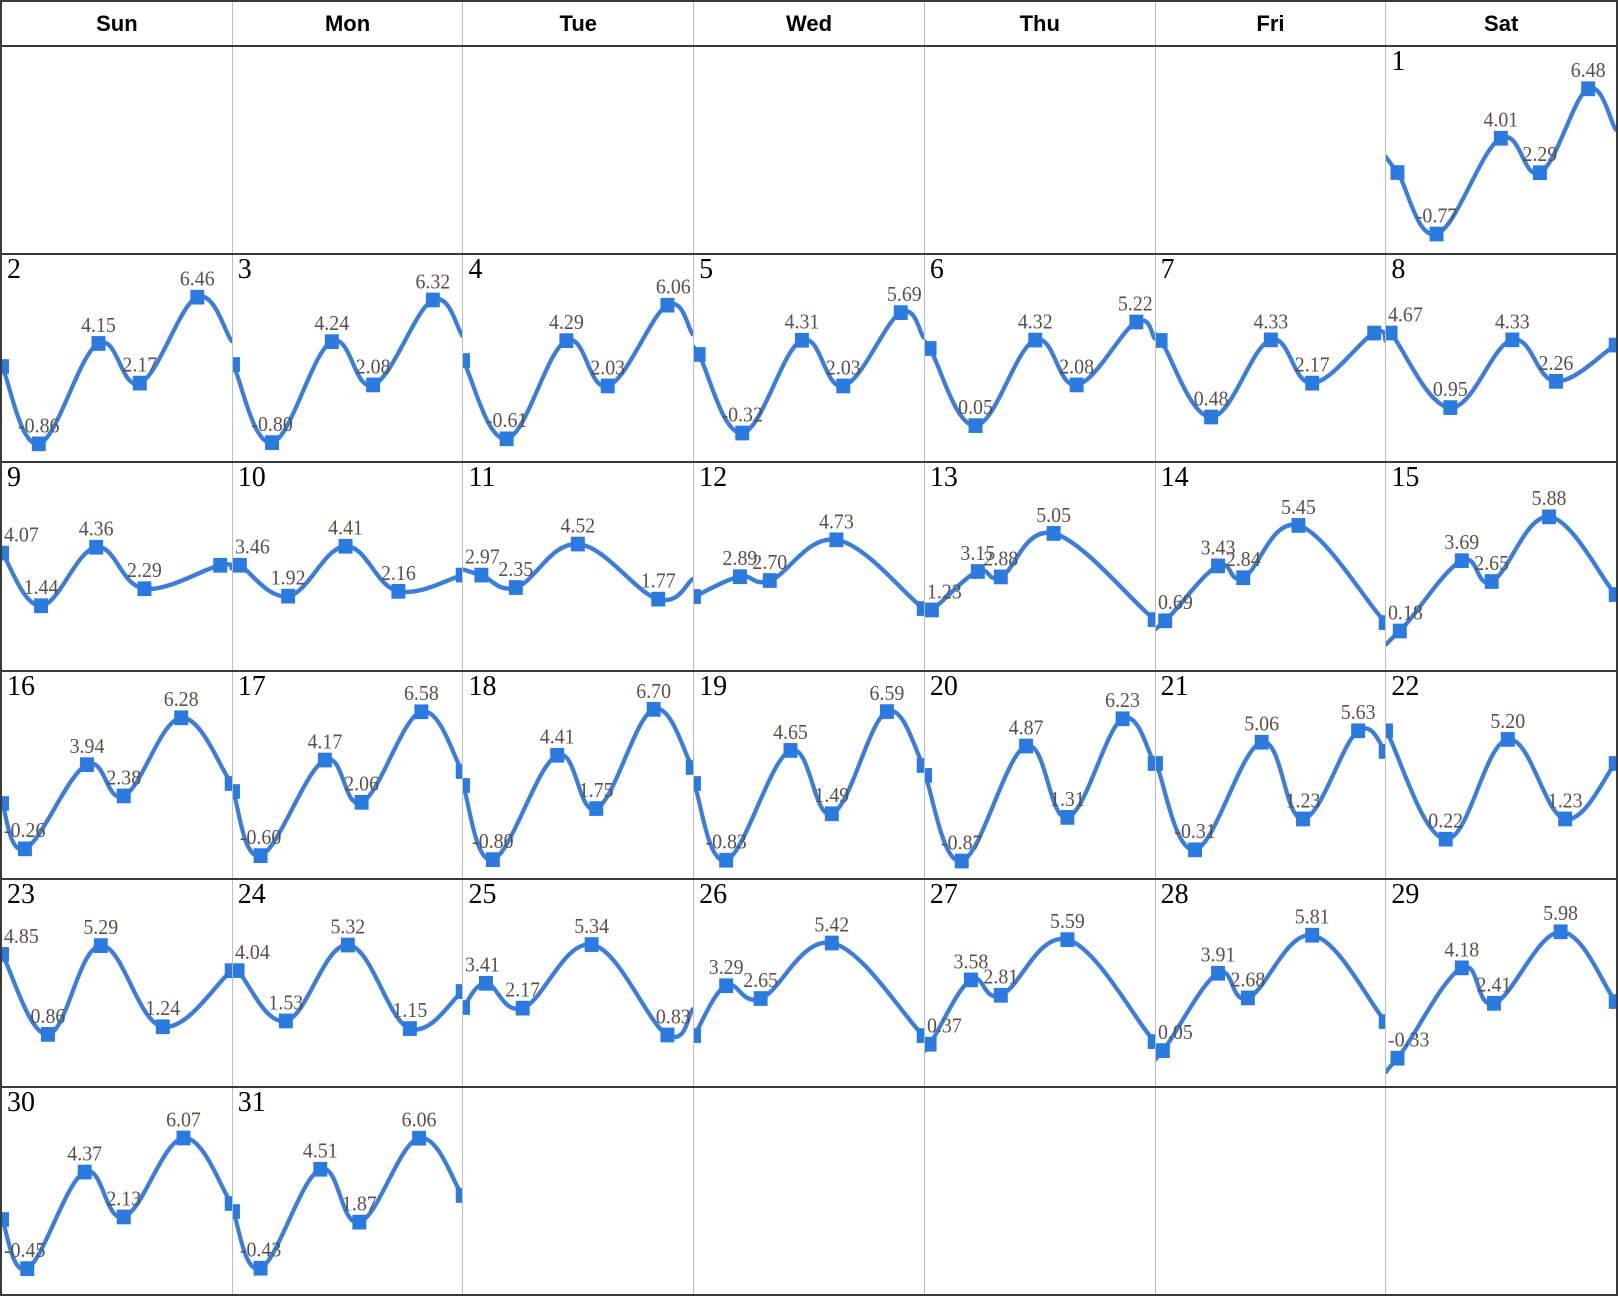 Image resolution: width=1618 pixels, height=1296 pixels. I want to click on day-cell: 11 2.97 2.35 4.52 1.77, so click(579, 566).